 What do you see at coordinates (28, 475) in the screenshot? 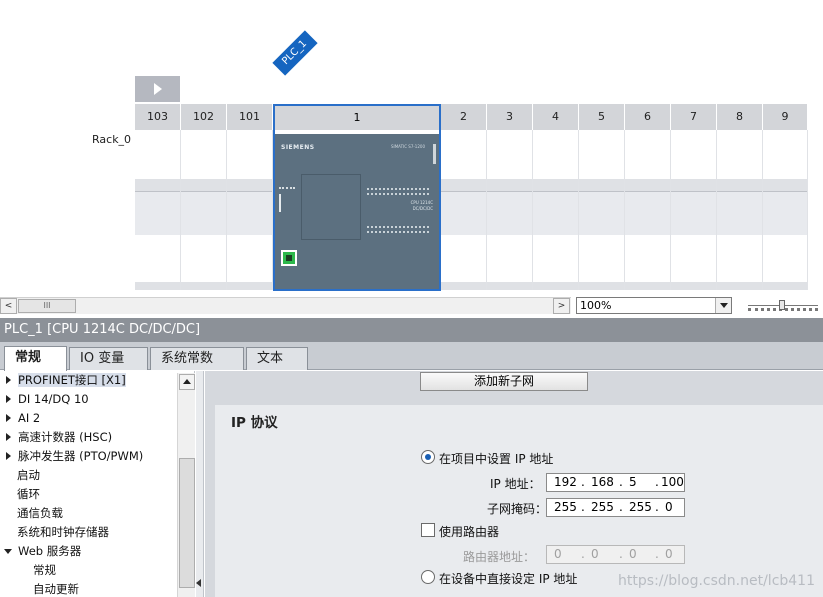
I see `tree-item-label: 启动` at bounding box center [28, 475].